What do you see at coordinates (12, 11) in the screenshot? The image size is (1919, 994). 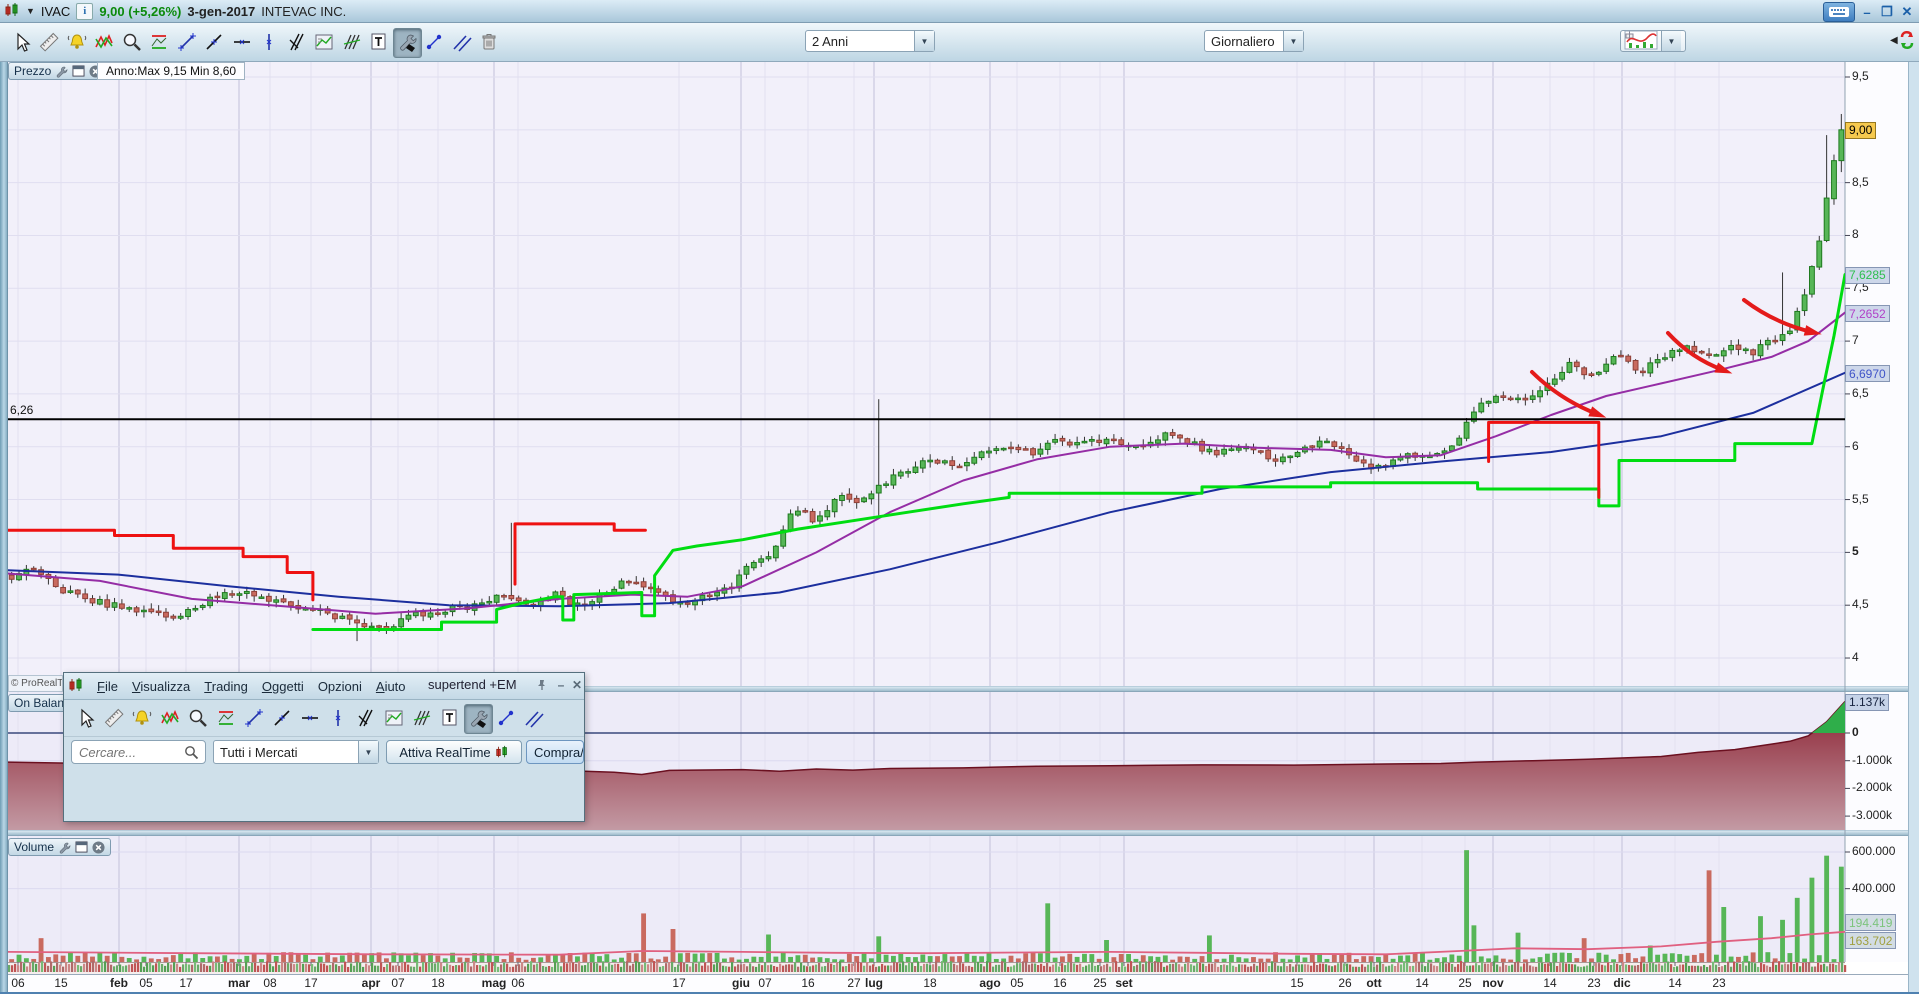 I see `app-candlestick-icon` at bounding box center [12, 11].